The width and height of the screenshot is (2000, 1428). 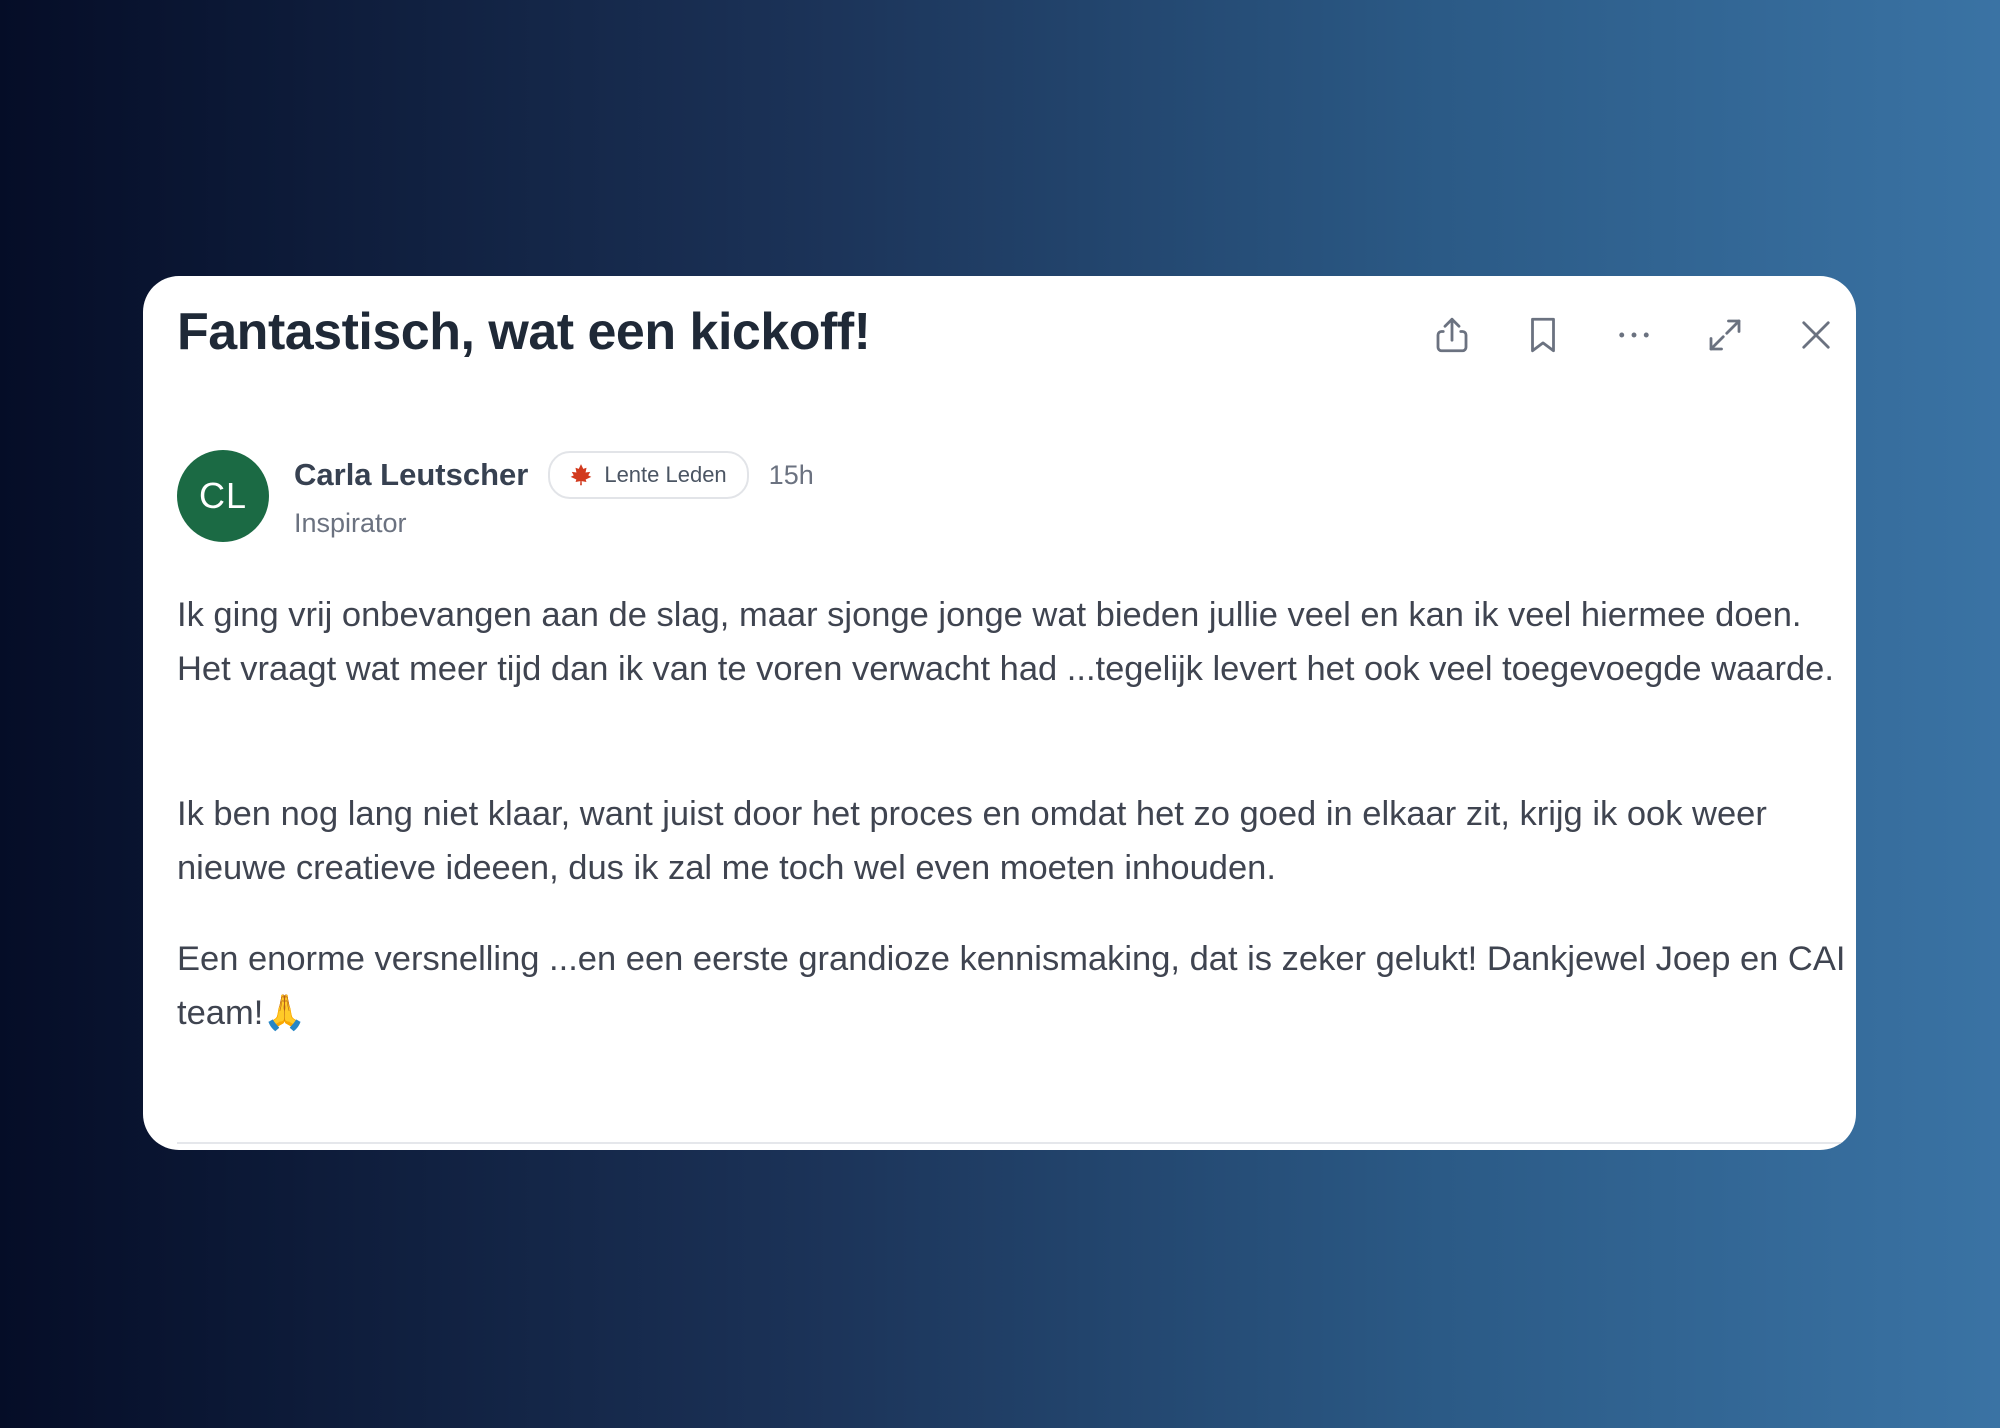 I want to click on post-toolbar, so click(x=1638, y=335).